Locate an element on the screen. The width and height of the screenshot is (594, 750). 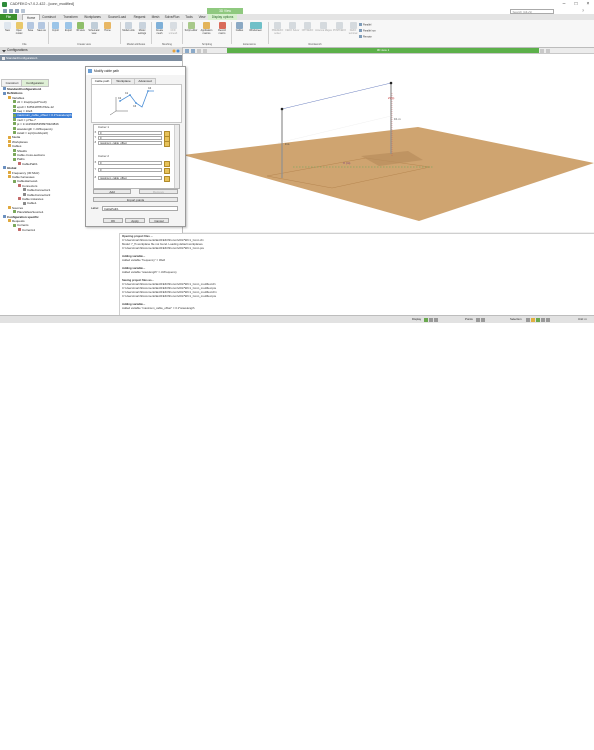
import-points-button: Import points is located at coordinates (135, 199).